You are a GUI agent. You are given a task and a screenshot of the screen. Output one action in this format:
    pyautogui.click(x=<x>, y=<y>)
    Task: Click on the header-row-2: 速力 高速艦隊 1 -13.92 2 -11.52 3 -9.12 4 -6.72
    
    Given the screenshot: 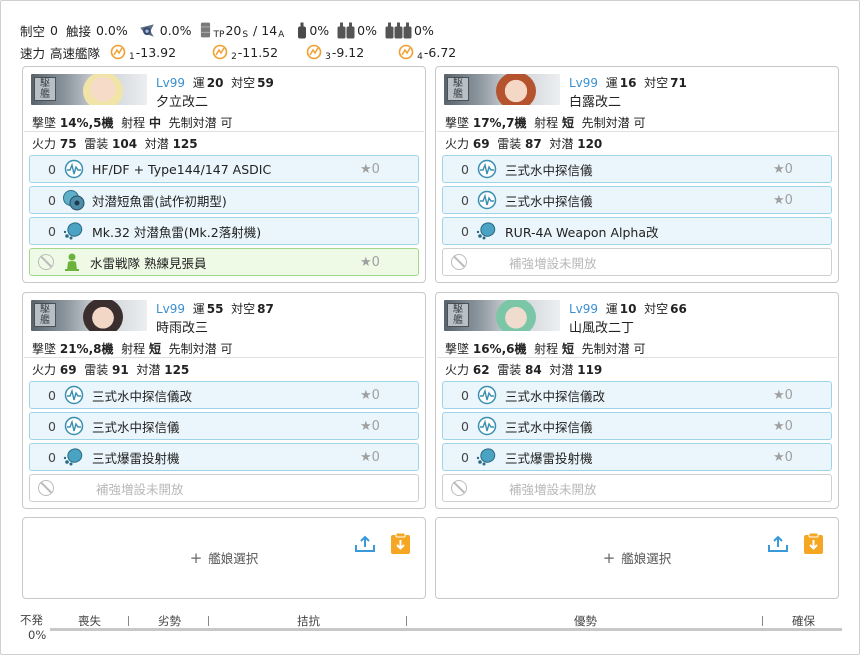 What is the action you would take?
    pyautogui.click(x=238, y=53)
    